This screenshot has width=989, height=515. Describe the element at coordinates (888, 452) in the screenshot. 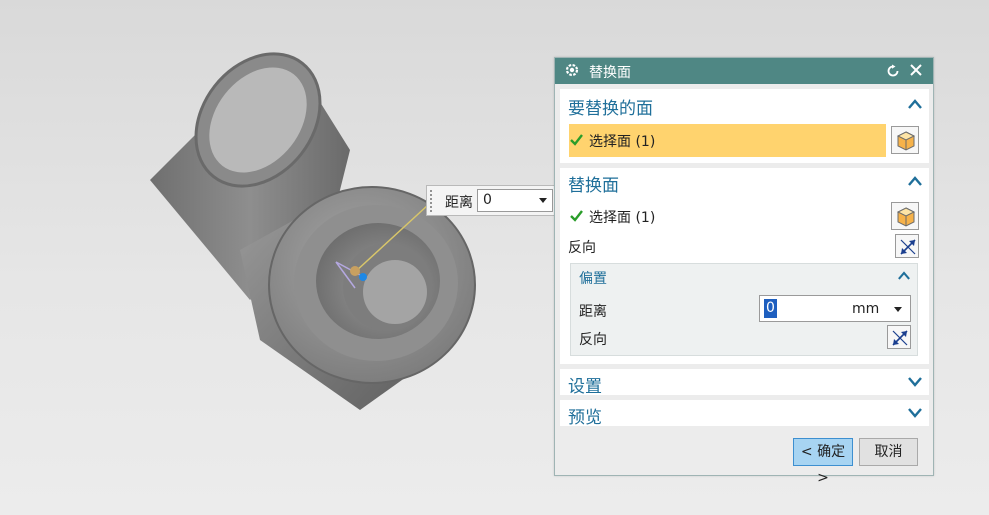

I see `cancel-button: 取消` at that location.